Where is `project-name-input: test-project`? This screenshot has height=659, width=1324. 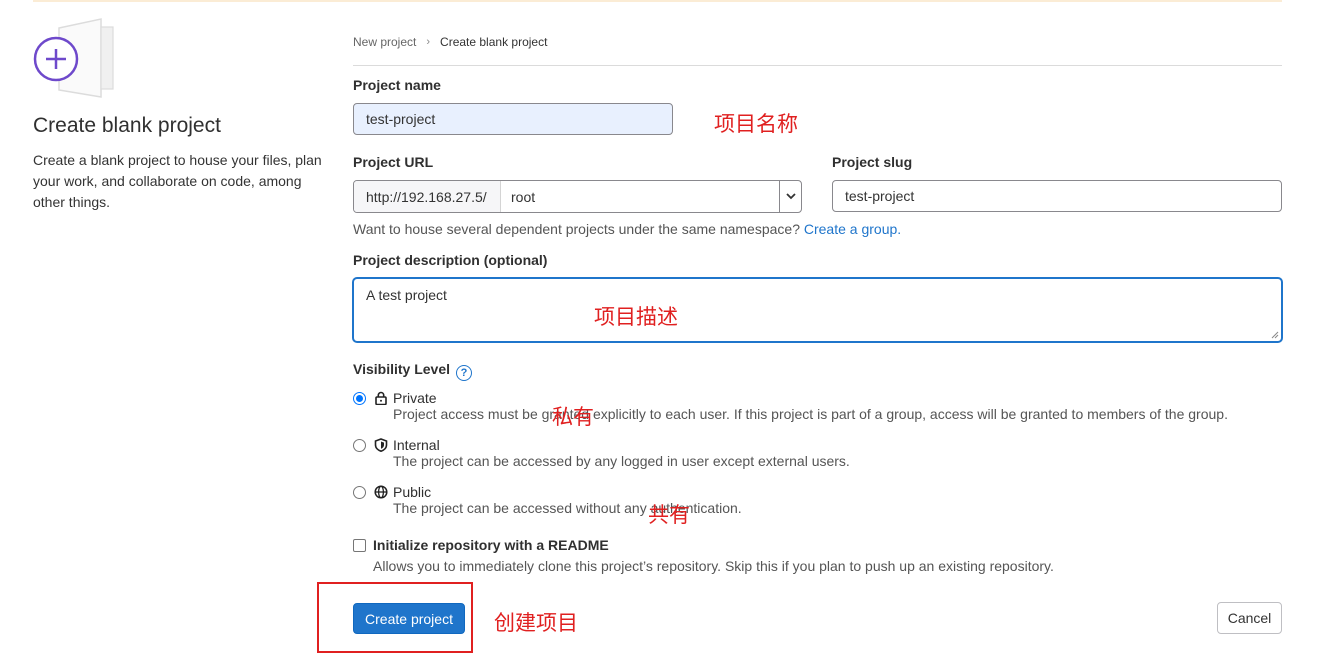 project-name-input: test-project is located at coordinates (513, 119).